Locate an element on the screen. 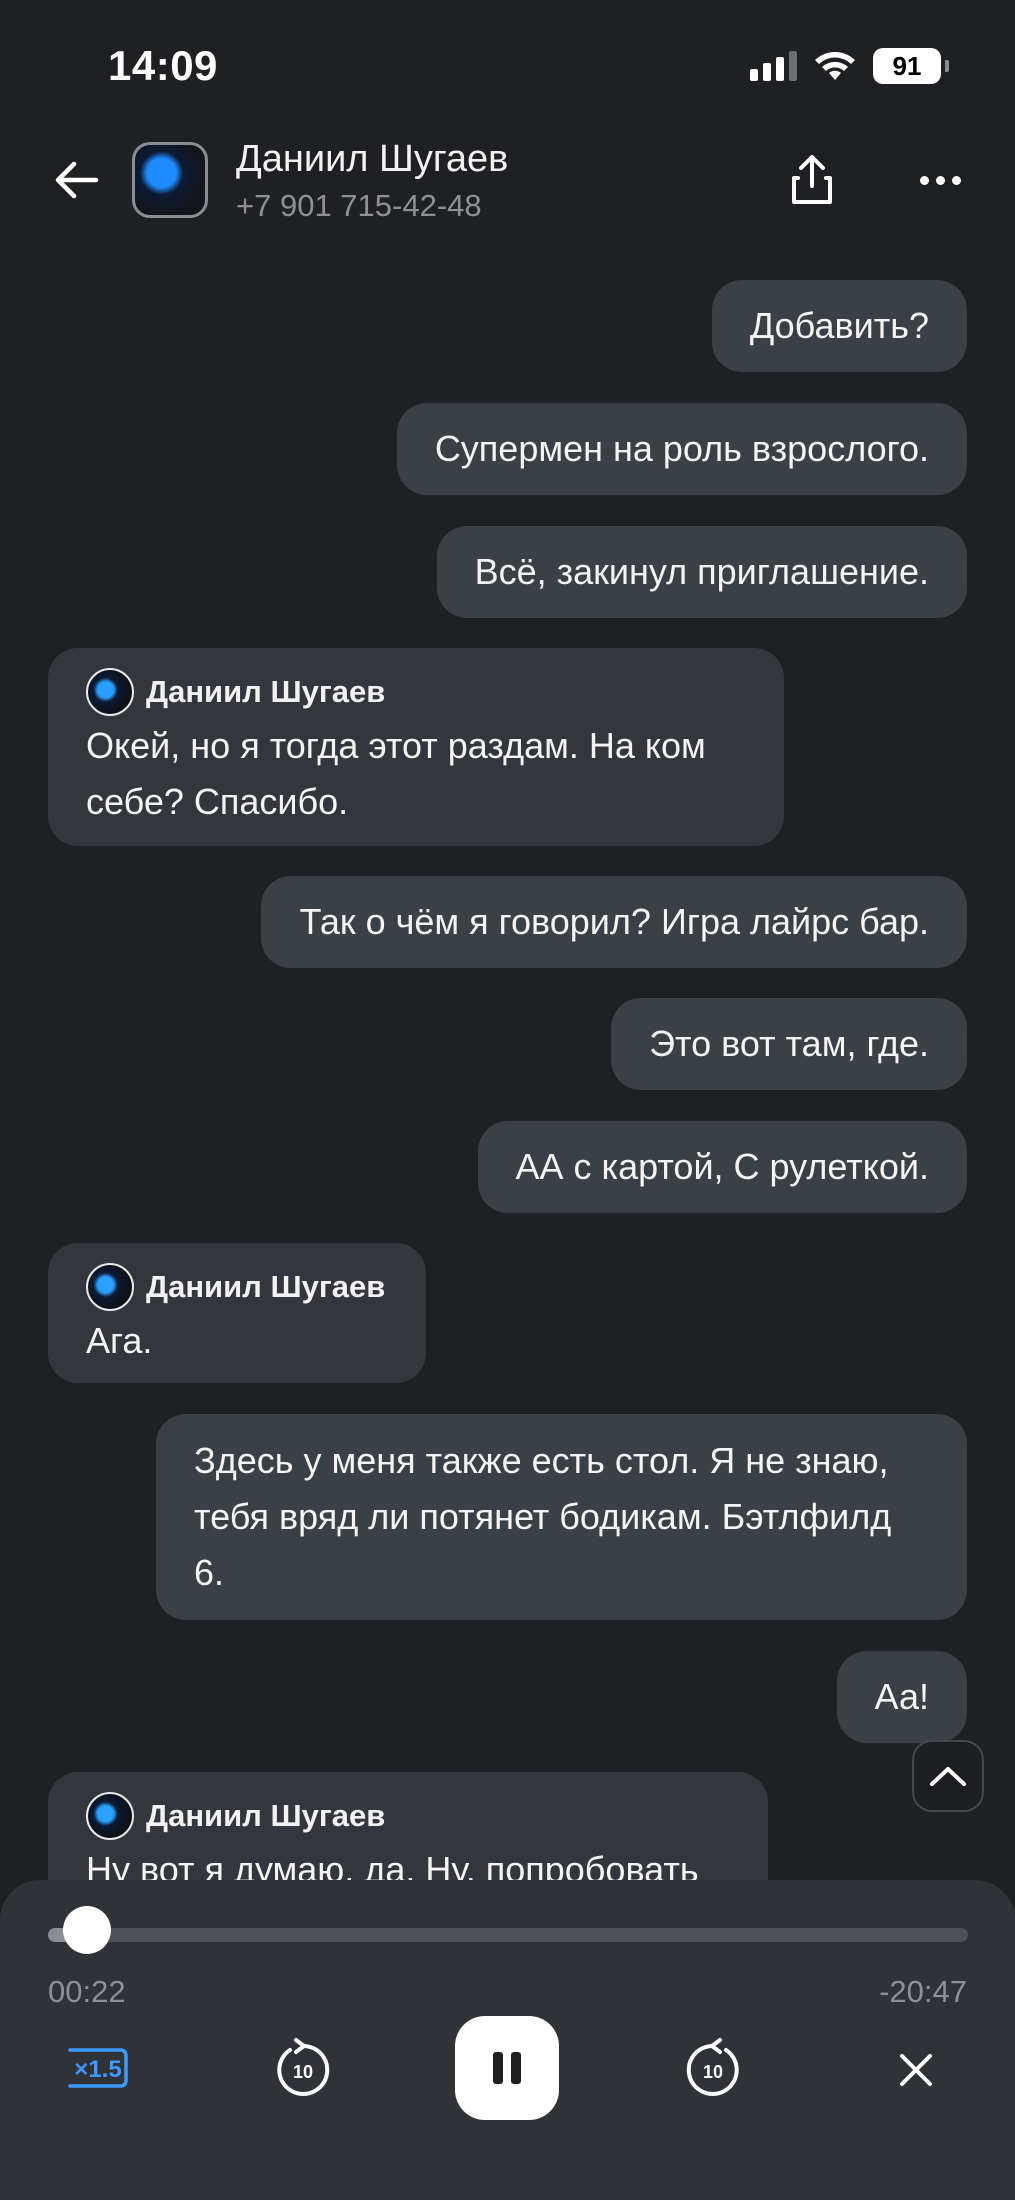  message-text: Всё, закинул приглашение. is located at coordinates (701, 571).